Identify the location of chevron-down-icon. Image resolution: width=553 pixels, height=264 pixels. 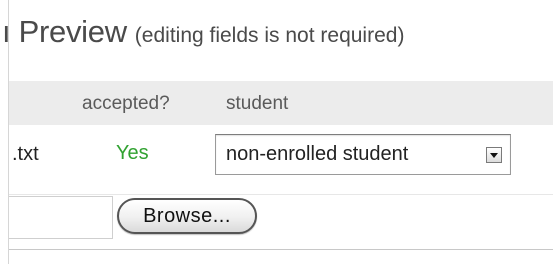
(494, 155).